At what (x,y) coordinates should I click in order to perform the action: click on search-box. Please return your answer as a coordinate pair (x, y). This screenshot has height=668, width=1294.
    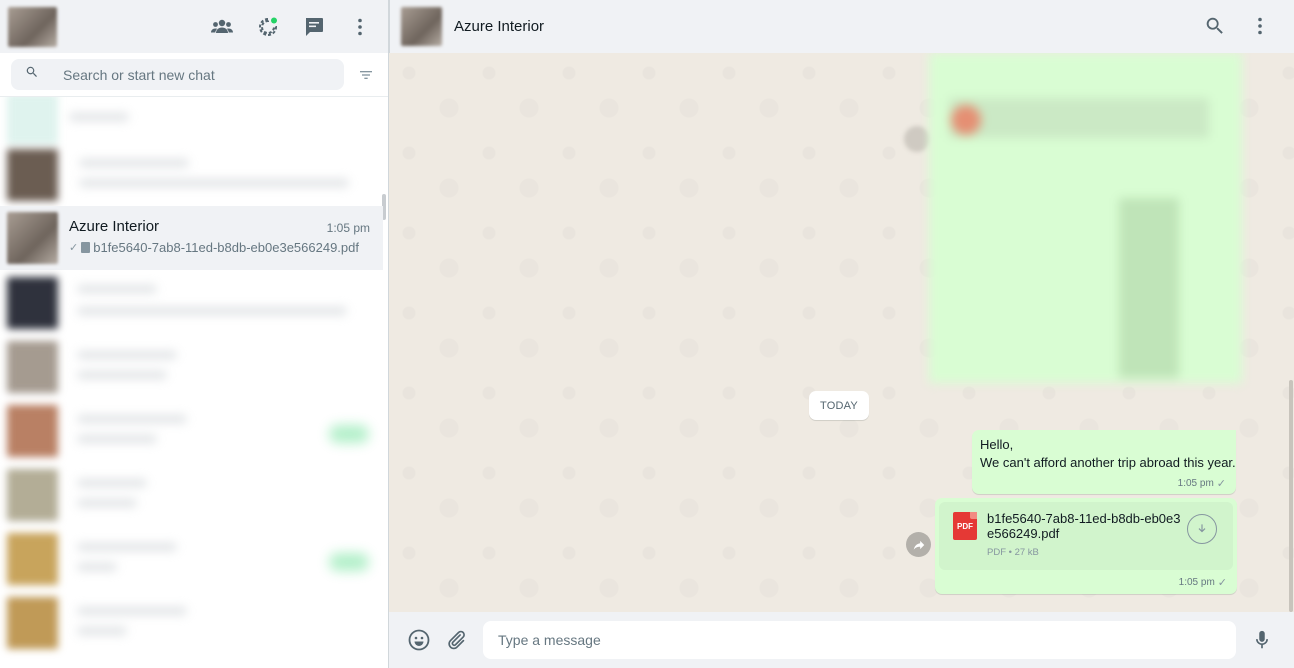
    Looking at the image, I should click on (177, 74).